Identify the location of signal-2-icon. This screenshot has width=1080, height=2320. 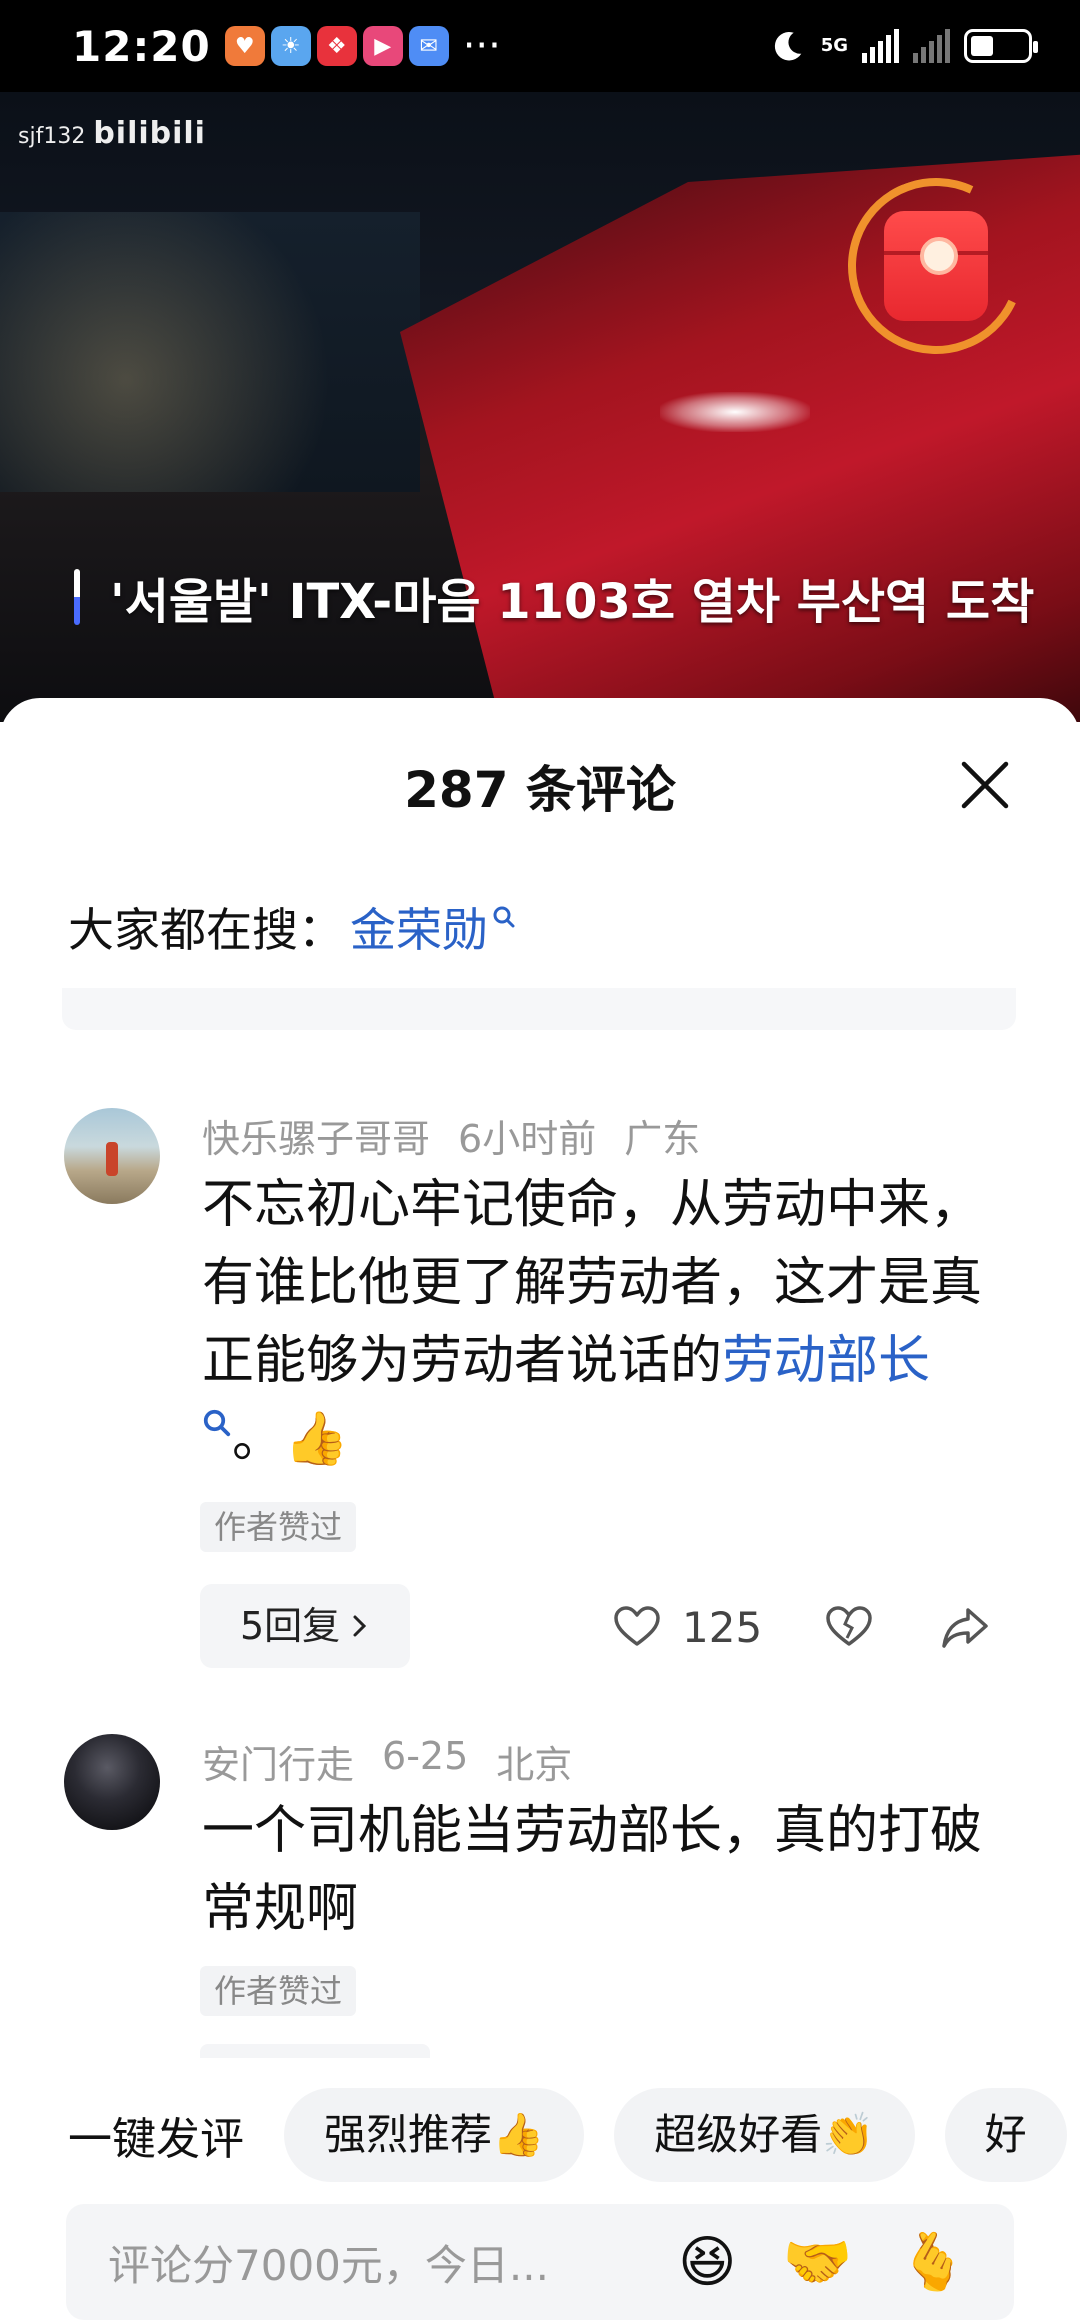
(931, 46).